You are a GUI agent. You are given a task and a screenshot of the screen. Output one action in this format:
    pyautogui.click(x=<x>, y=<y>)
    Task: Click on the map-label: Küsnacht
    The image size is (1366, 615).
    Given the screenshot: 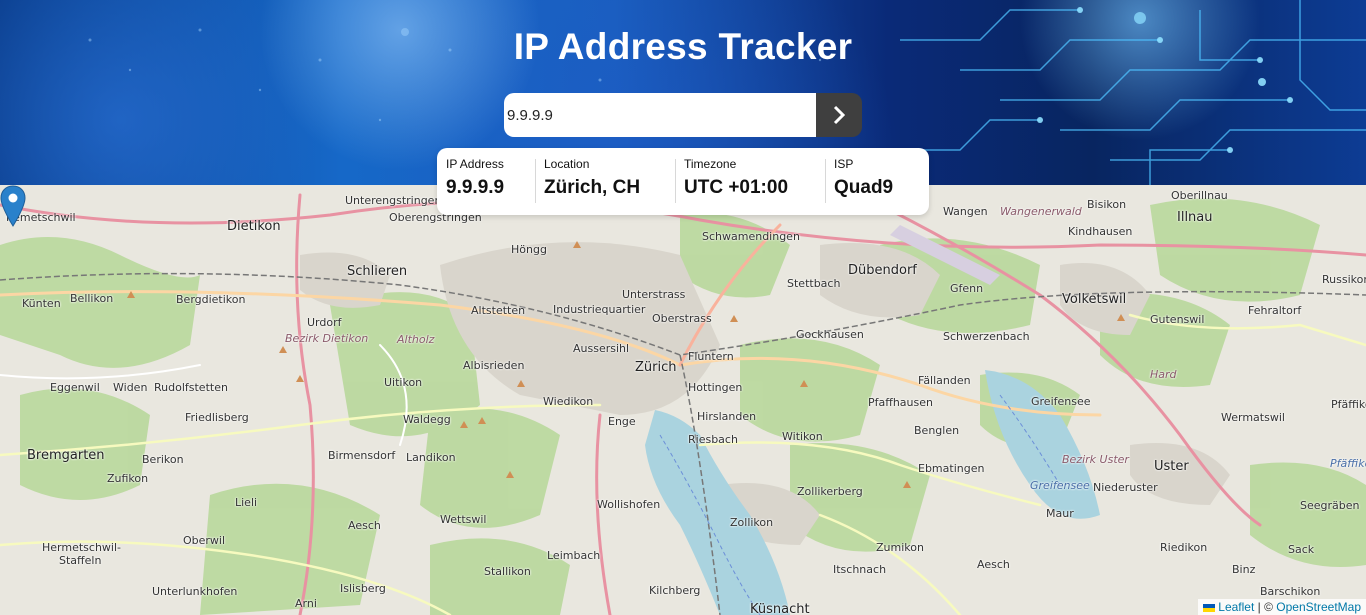 What is the action you would take?
    pyautogui.click(x=780, y=608)
    